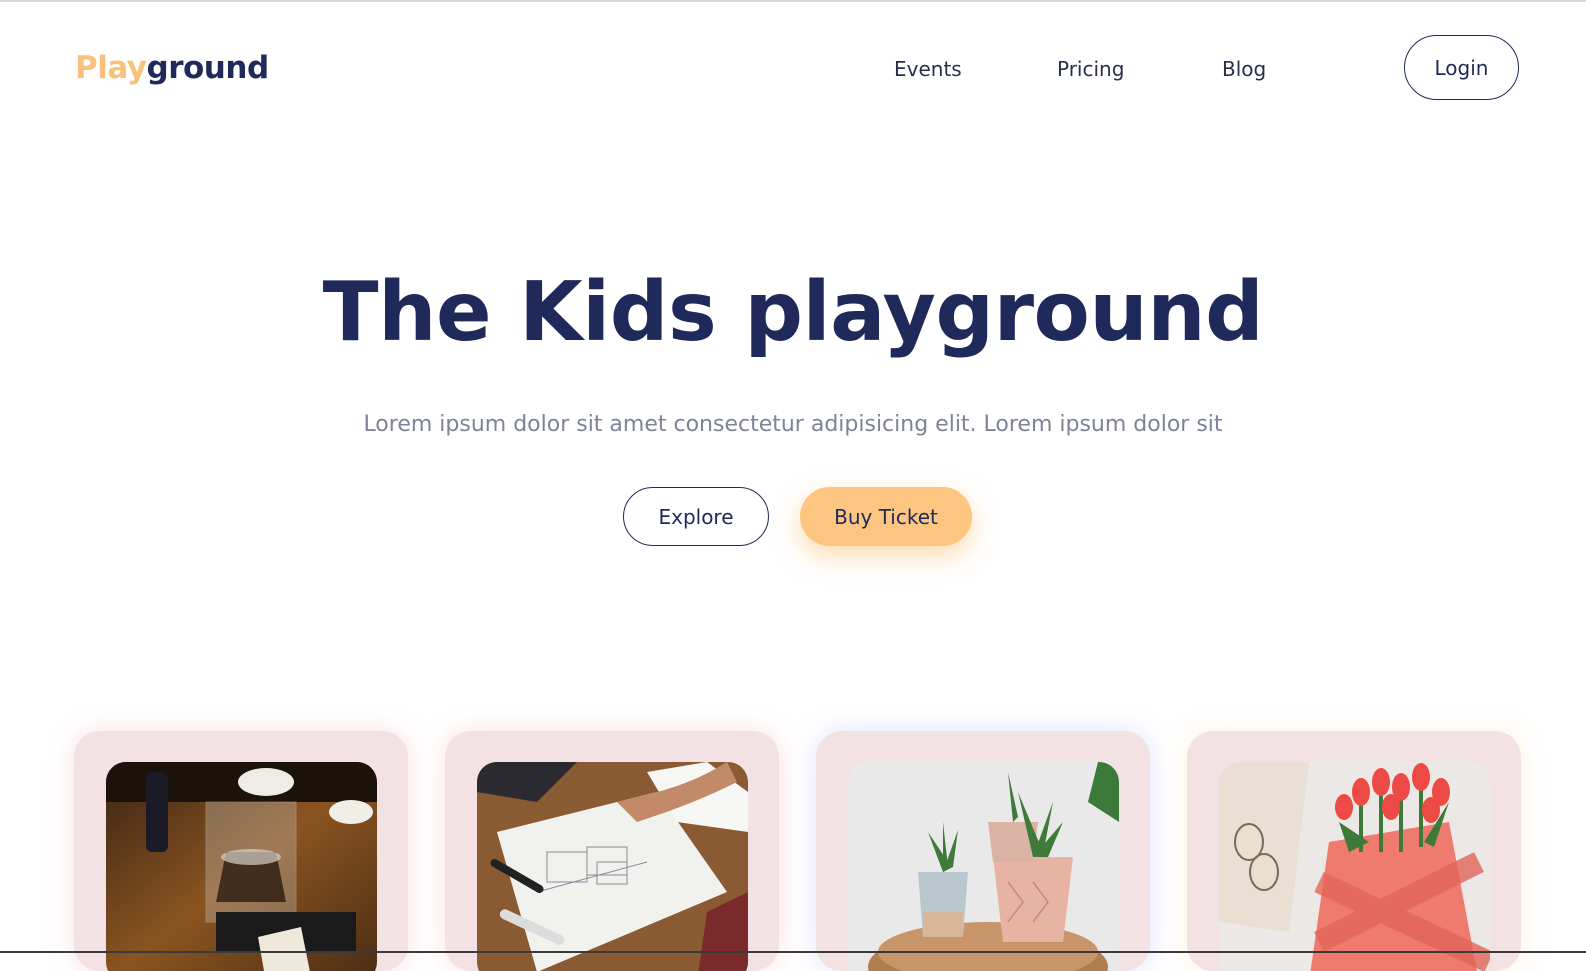  What do you see at coordinates (983, 866) in the screenshot?
I see `potted-plants-photo` at bounding box center [983, 866].